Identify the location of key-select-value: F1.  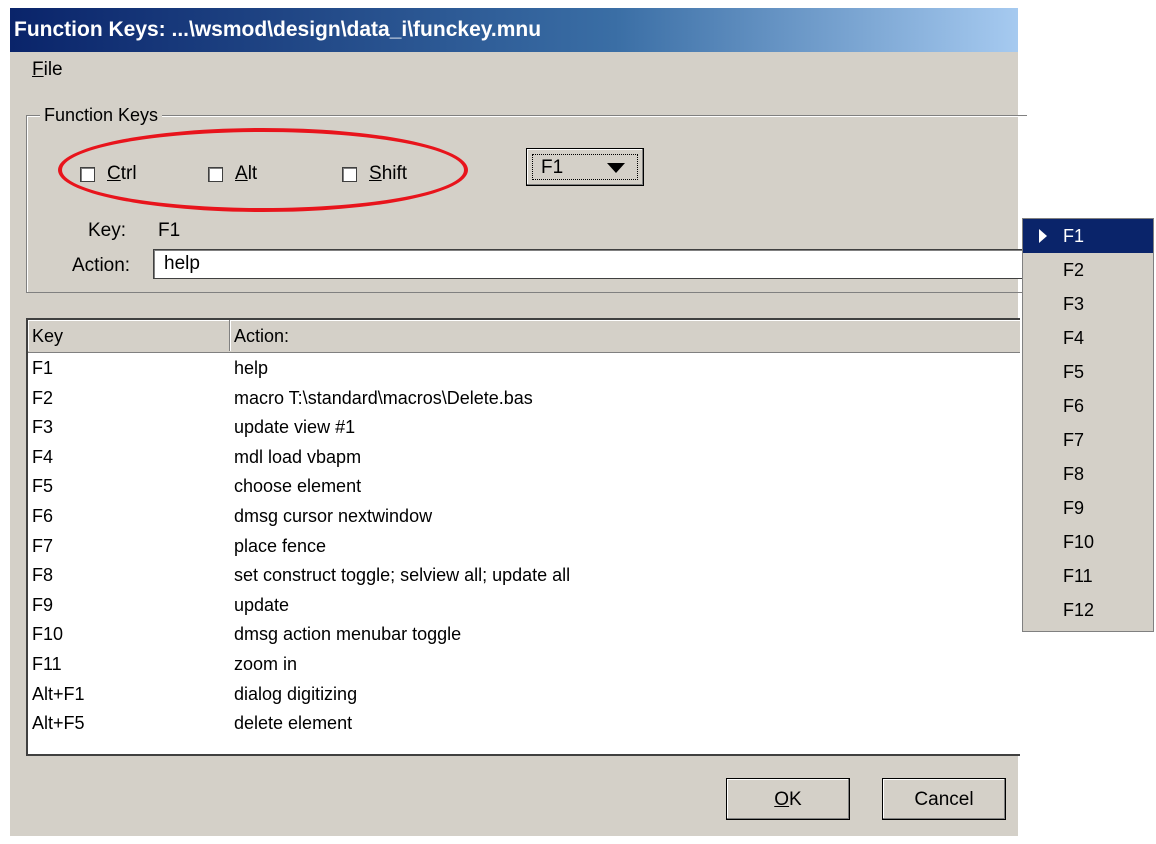
(552, 167).